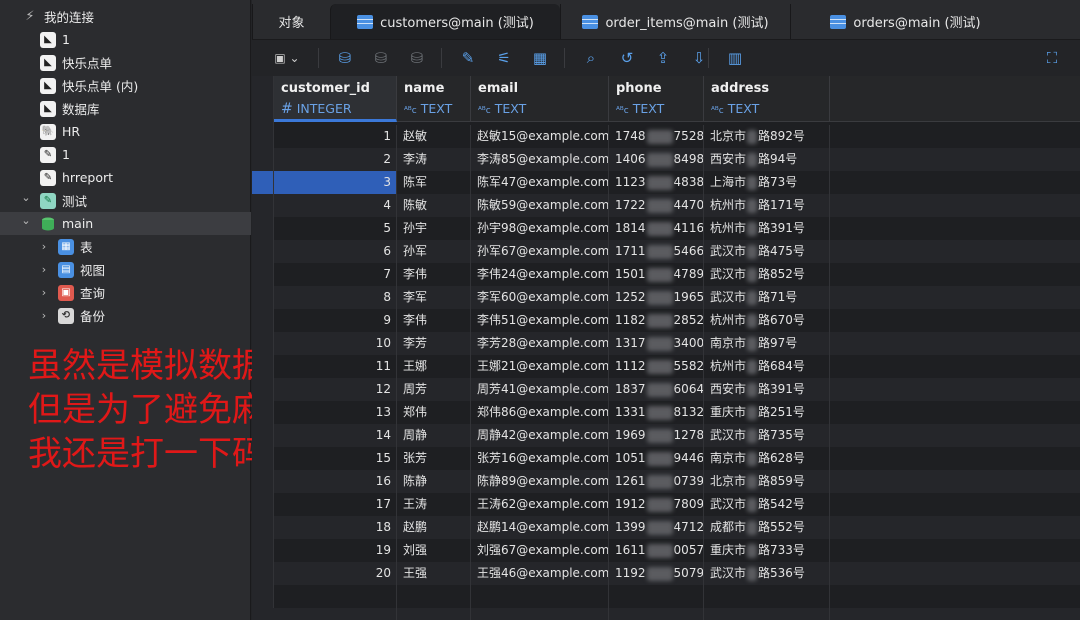 The width and height of the screenshot is (1080, 620). I want to click on chevron-right-icon: ›, so click(44, 292).